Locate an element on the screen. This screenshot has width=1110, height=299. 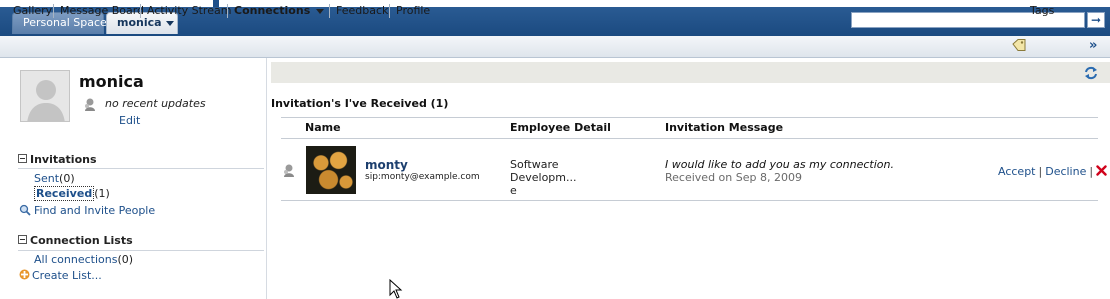
column-header-name: Name is located at coordinates (323, 127).